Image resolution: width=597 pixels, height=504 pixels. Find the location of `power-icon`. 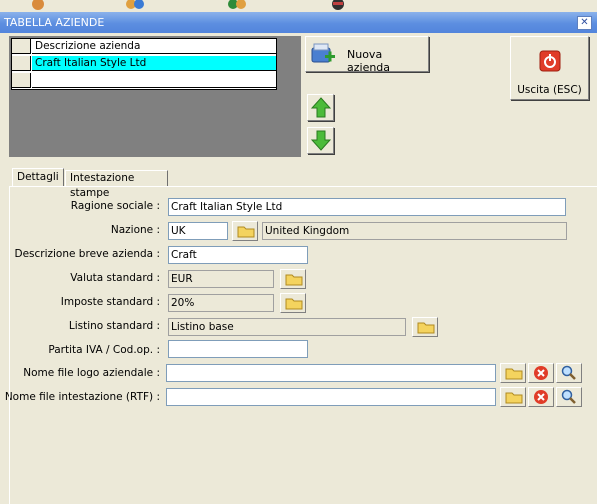

power-icon is located at coordinates (550, 61).